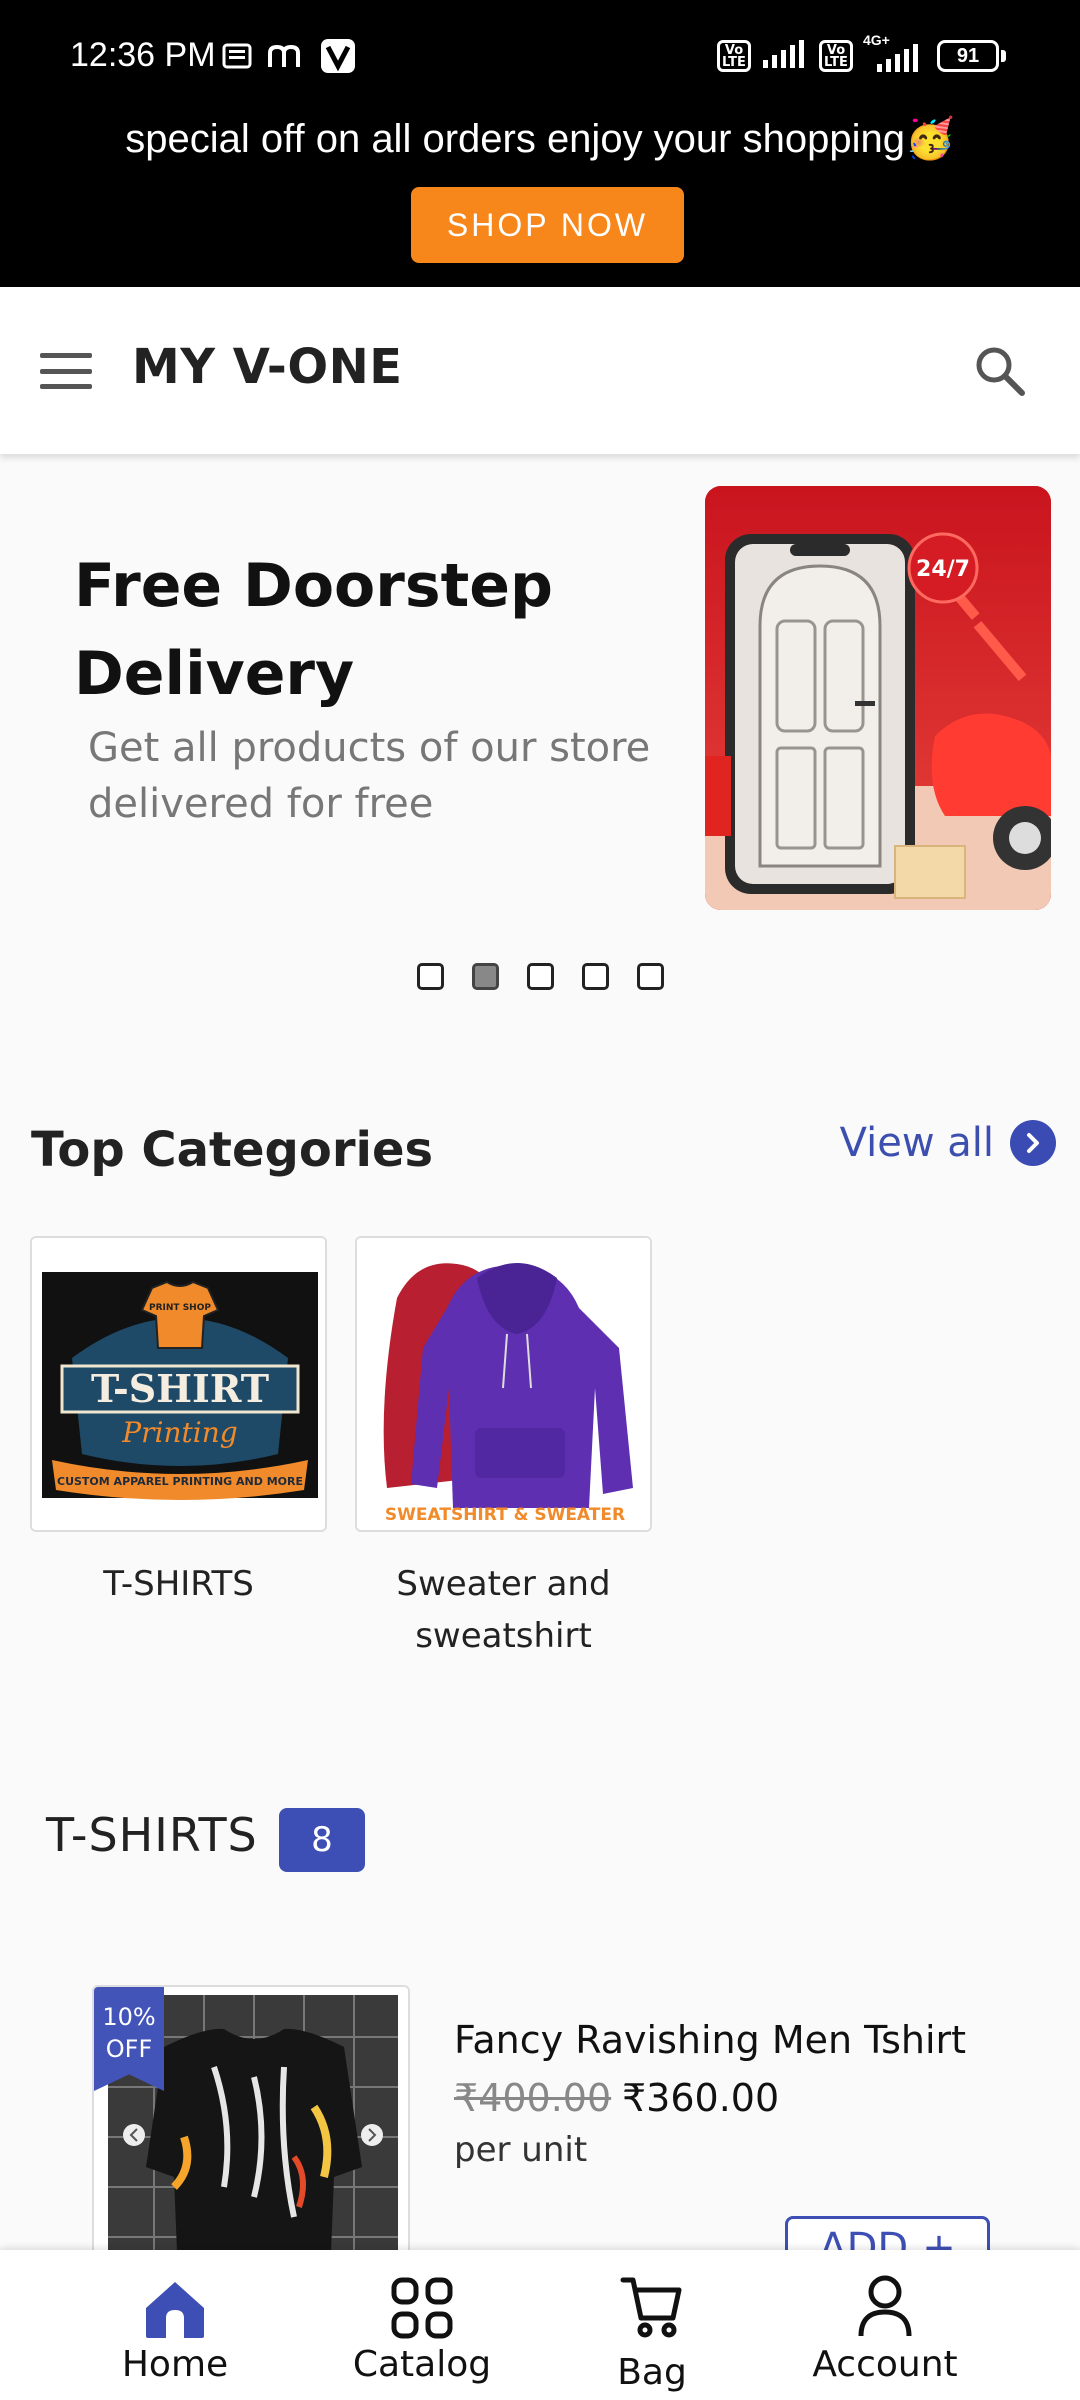 The image size is (1080, 2400). I want to click on product-unit: per unit, so click(521, 2150).